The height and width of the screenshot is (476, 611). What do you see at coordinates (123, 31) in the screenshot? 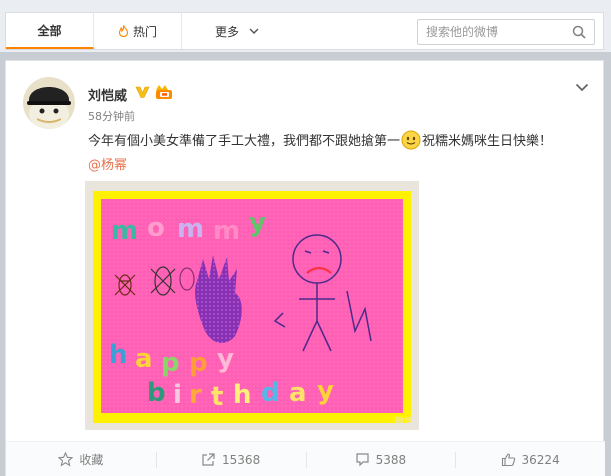
I see `fire-icon` at bounding box center [123, 31].